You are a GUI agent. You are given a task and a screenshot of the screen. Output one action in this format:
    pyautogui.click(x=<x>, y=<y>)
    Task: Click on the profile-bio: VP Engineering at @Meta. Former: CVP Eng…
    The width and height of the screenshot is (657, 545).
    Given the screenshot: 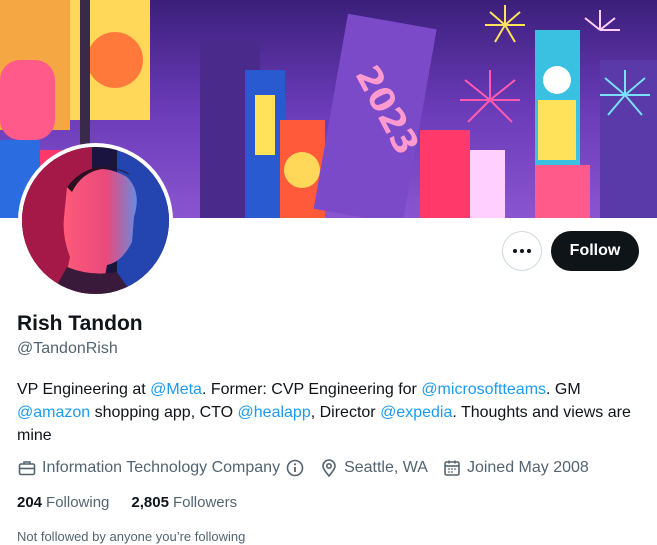 What is the action you would take?
    pyautogui.click(x=332, y=412)
    